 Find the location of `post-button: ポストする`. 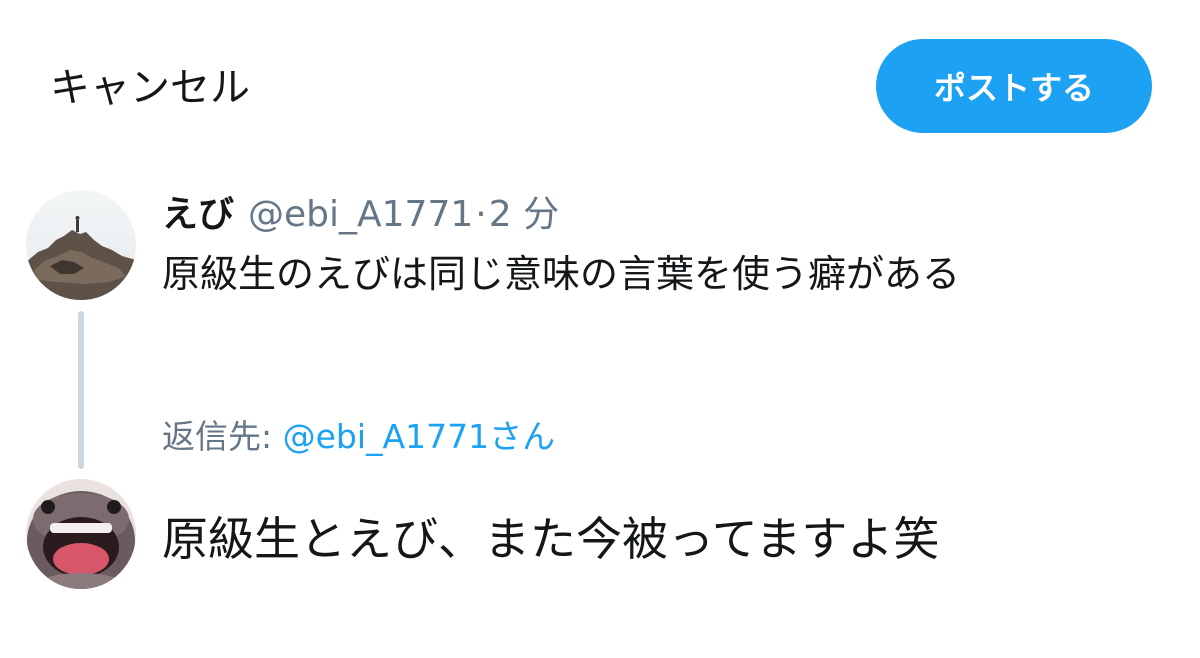

post-button: ポストする is located at coordinates (1014, 86).